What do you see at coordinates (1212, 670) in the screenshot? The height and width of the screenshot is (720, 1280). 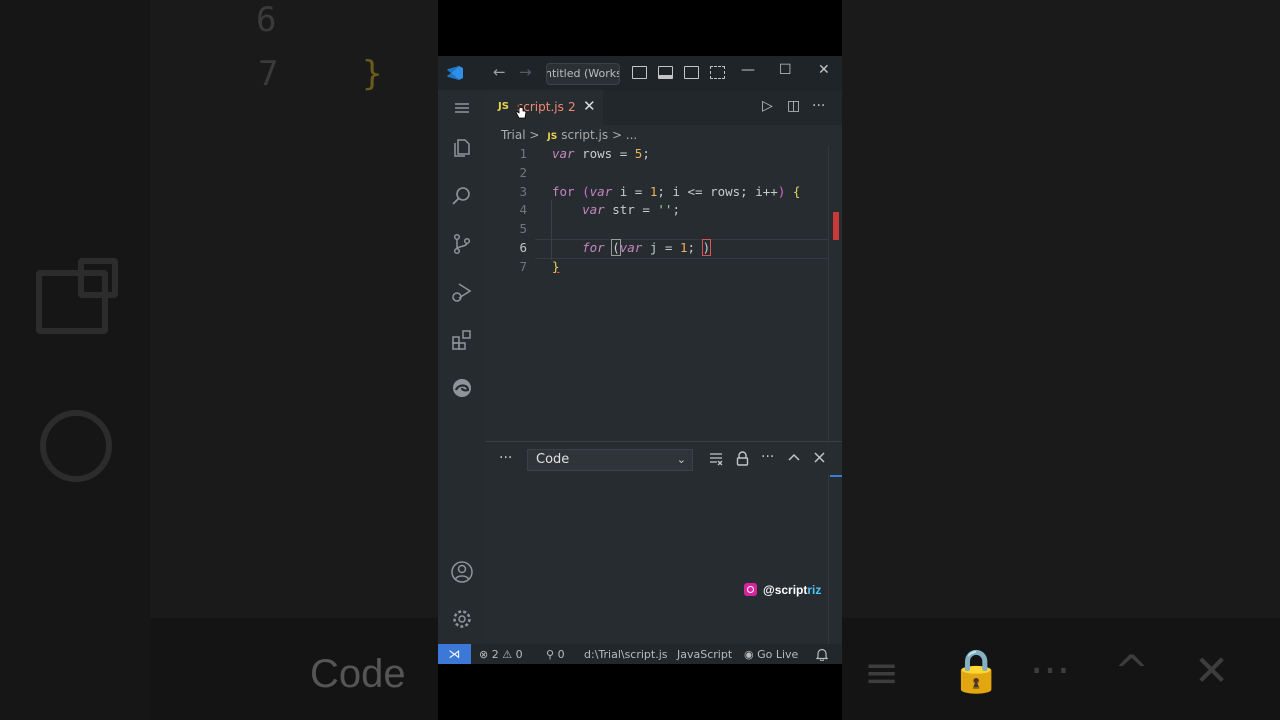 I see `background-close-icon: ✕` at bounding box center [1212, 670].